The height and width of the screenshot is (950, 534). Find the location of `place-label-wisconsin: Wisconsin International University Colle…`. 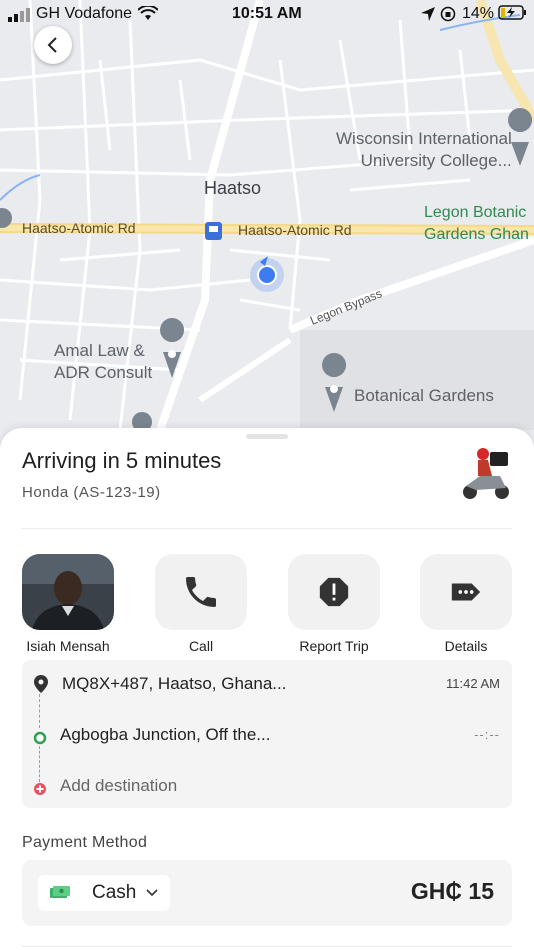

place-label-wisconsin: Wisconsin International University Colle… is located at coordinates (424, 150).